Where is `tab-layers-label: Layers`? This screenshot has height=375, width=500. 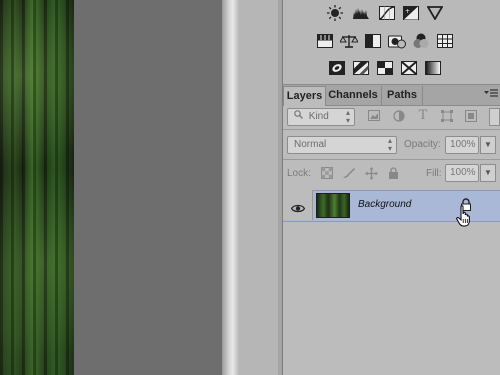 tab-layers-label: Layers is located at coordinates (304, 96).